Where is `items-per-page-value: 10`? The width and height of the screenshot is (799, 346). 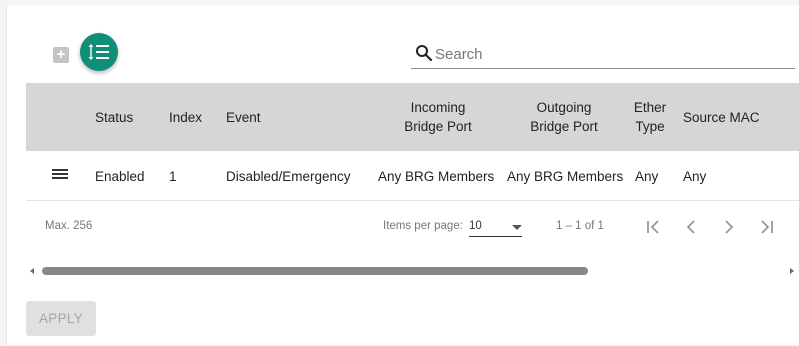
items-per-page-value: 10 is located at coordinates (475, 226).